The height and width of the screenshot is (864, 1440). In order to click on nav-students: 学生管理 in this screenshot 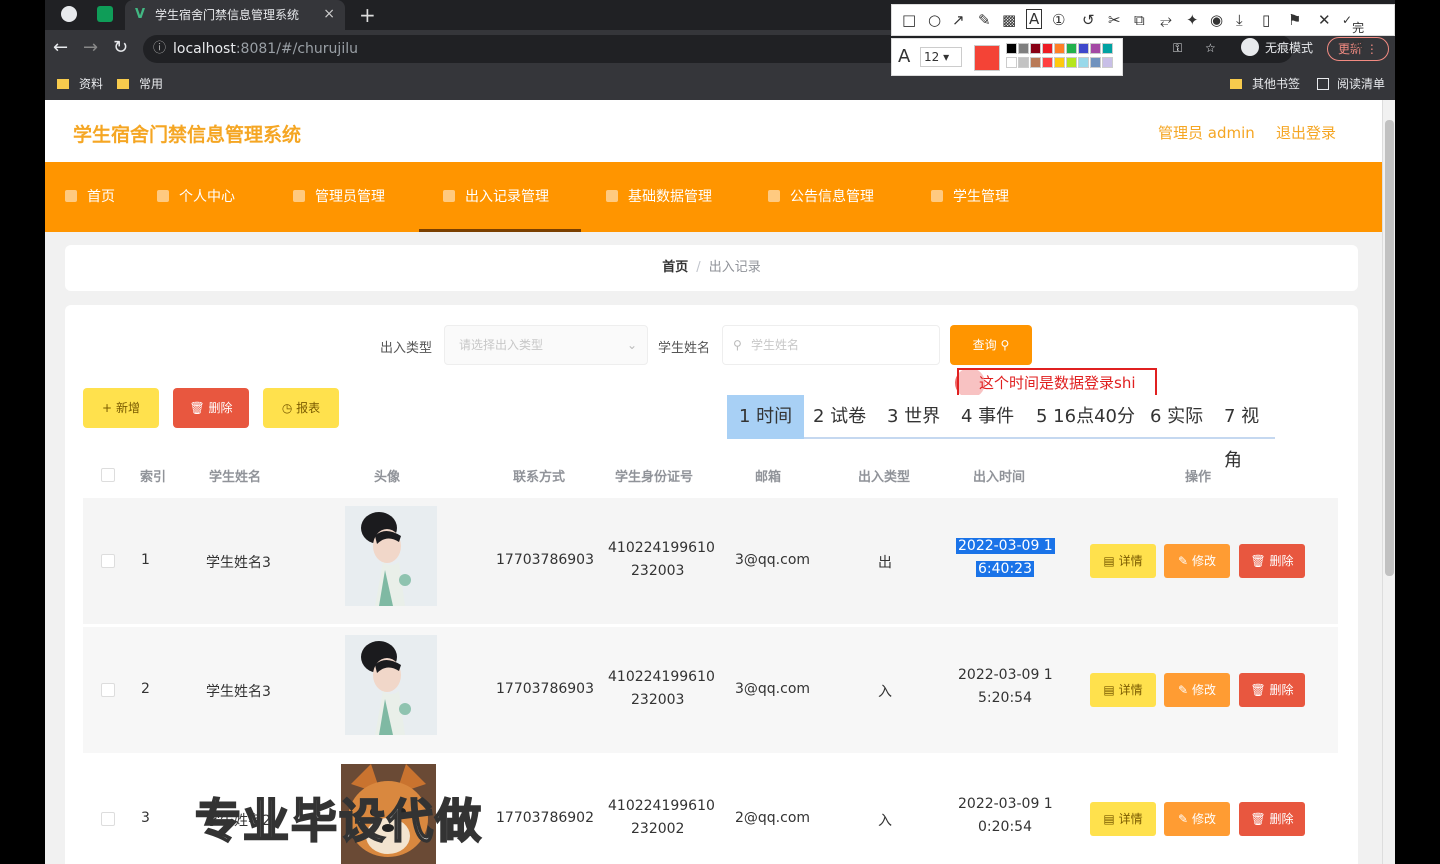, I will do `click(970, 197)`.